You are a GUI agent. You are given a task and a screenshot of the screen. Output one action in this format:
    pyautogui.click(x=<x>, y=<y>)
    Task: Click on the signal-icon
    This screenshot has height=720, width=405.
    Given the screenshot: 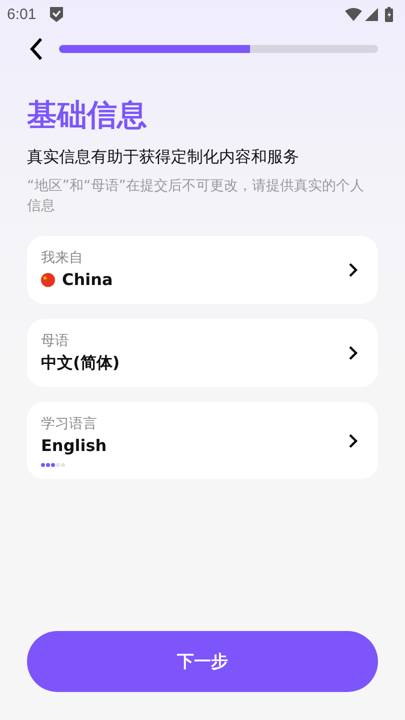 What is the action you would take?
    pyautogui.click(x=371, y=14)
    